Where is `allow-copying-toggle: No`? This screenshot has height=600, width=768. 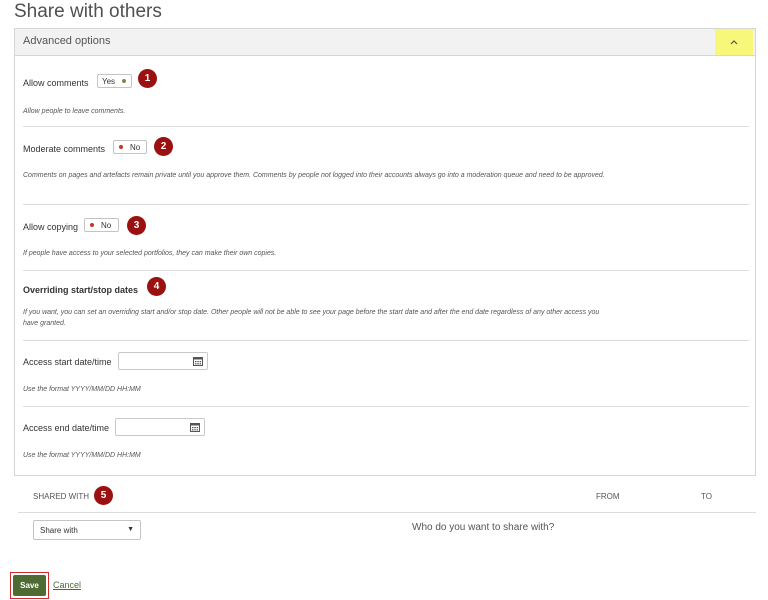 allow-copying-toggle: No is located at coordinates (101, 225).